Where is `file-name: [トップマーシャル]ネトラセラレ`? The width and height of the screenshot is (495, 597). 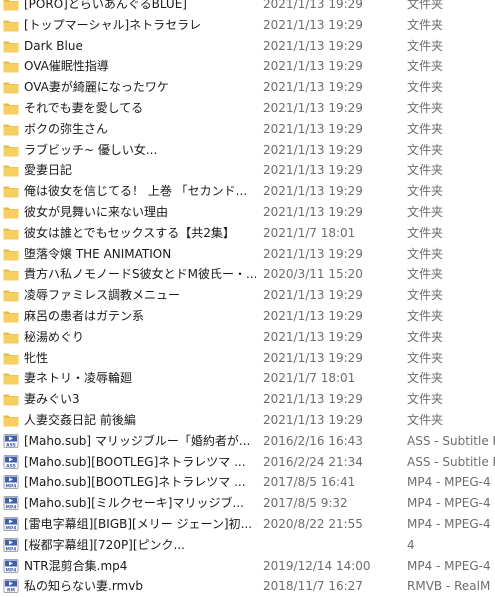 file-name: [トップマーシャル]ネトラセラレ is located at coordinates (113, 24).